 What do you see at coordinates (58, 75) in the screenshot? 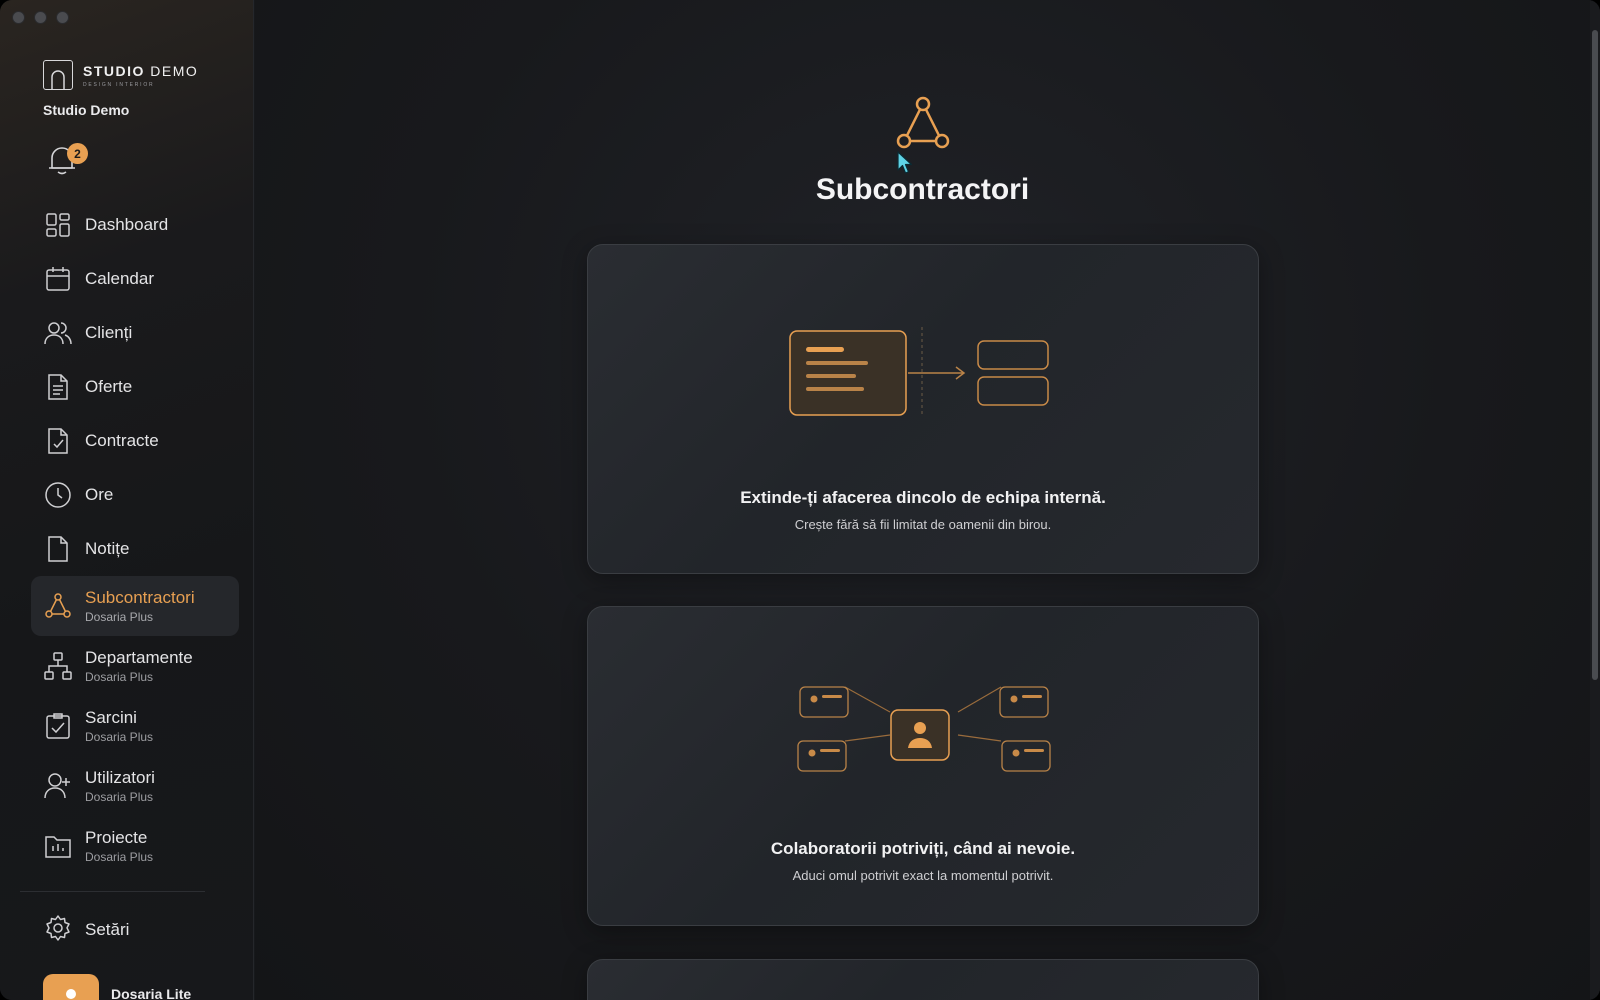
I see `brand-logo-icon` at bounding box center [58, 75].